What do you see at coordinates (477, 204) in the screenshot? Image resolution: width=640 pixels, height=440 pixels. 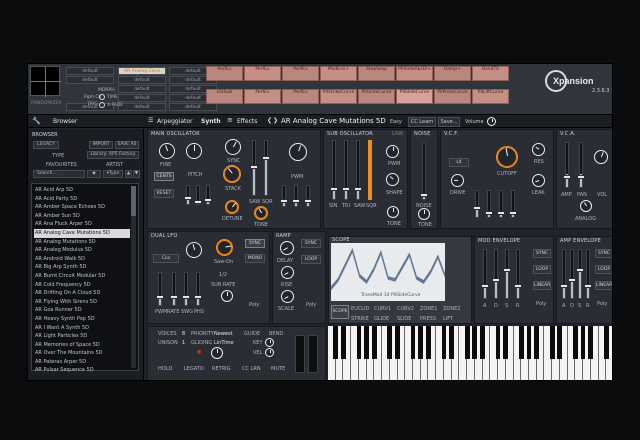 I see `vcf-env-slider` at bounding box center [477, 204].